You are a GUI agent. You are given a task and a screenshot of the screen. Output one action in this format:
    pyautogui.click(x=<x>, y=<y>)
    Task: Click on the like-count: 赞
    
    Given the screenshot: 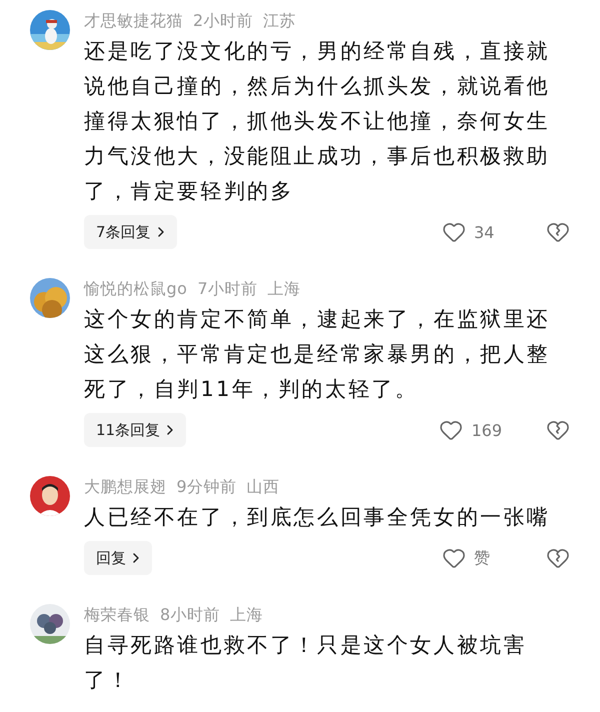 What is the action you would take?
    pyautogui.click(x=482, y=558)
    